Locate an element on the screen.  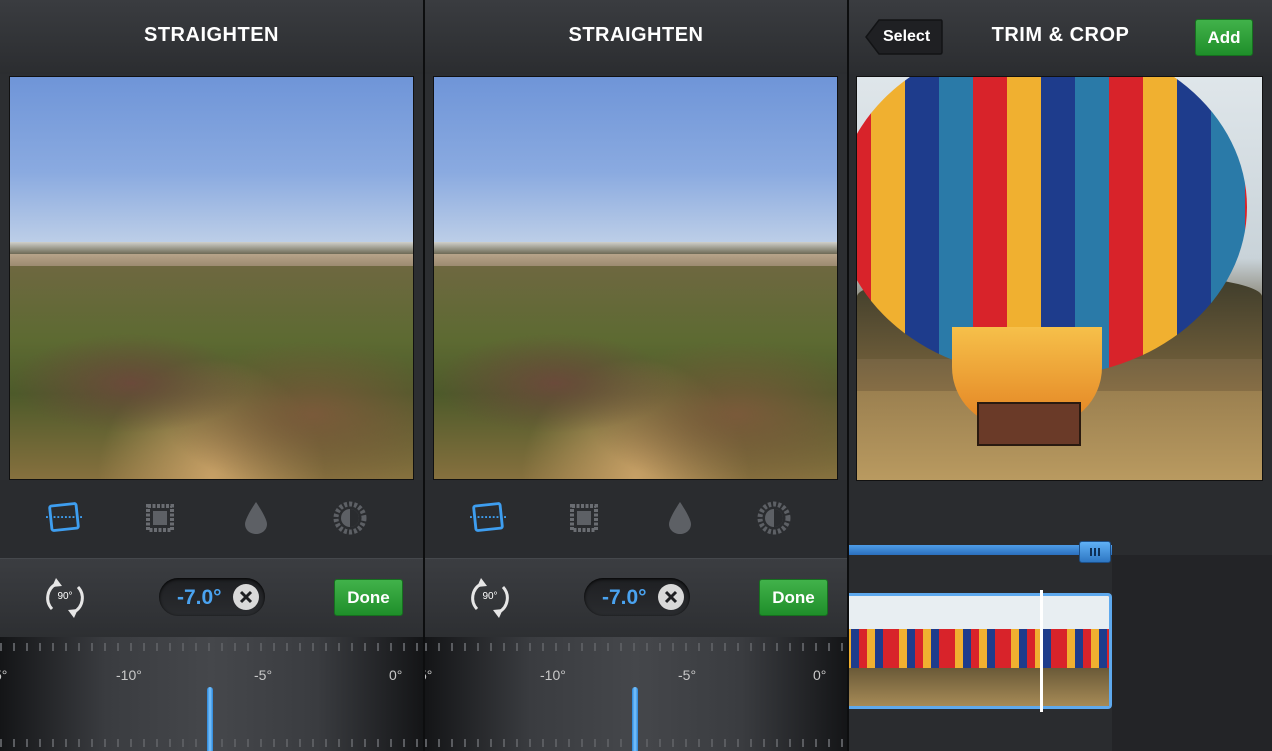
header: Select TRIM & CROP Add is located at coordinates (1060, 37).